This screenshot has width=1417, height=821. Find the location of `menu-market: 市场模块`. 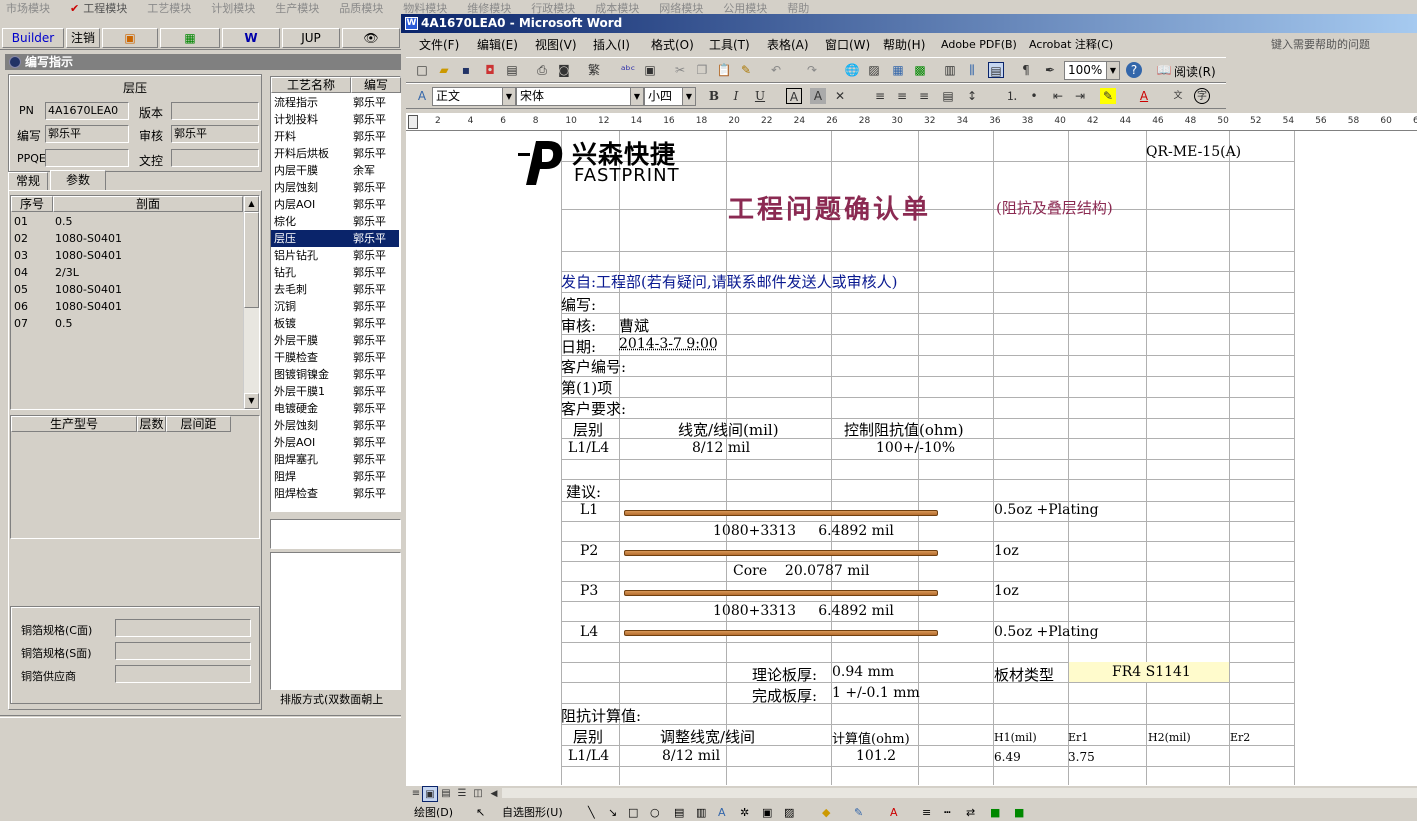

menu-market: 市场模块 is located at coordinates (28, 8).